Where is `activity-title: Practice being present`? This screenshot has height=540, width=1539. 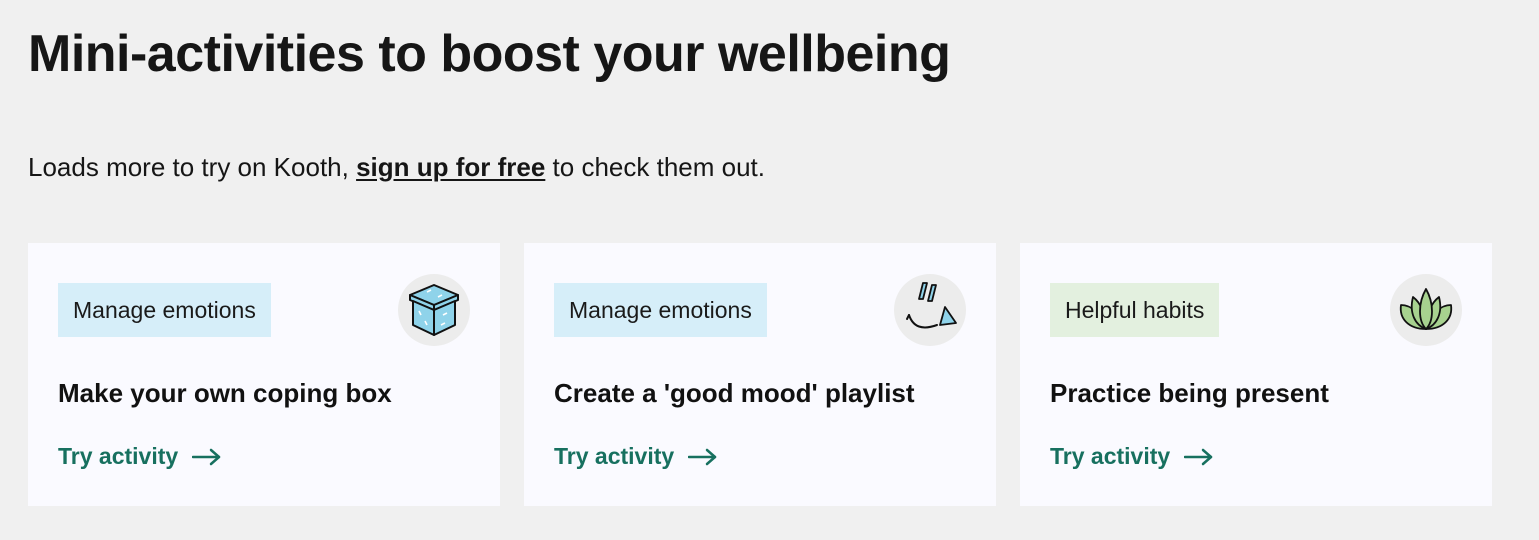
activity-title: Practice being present is located at coordinates (1189, 393).